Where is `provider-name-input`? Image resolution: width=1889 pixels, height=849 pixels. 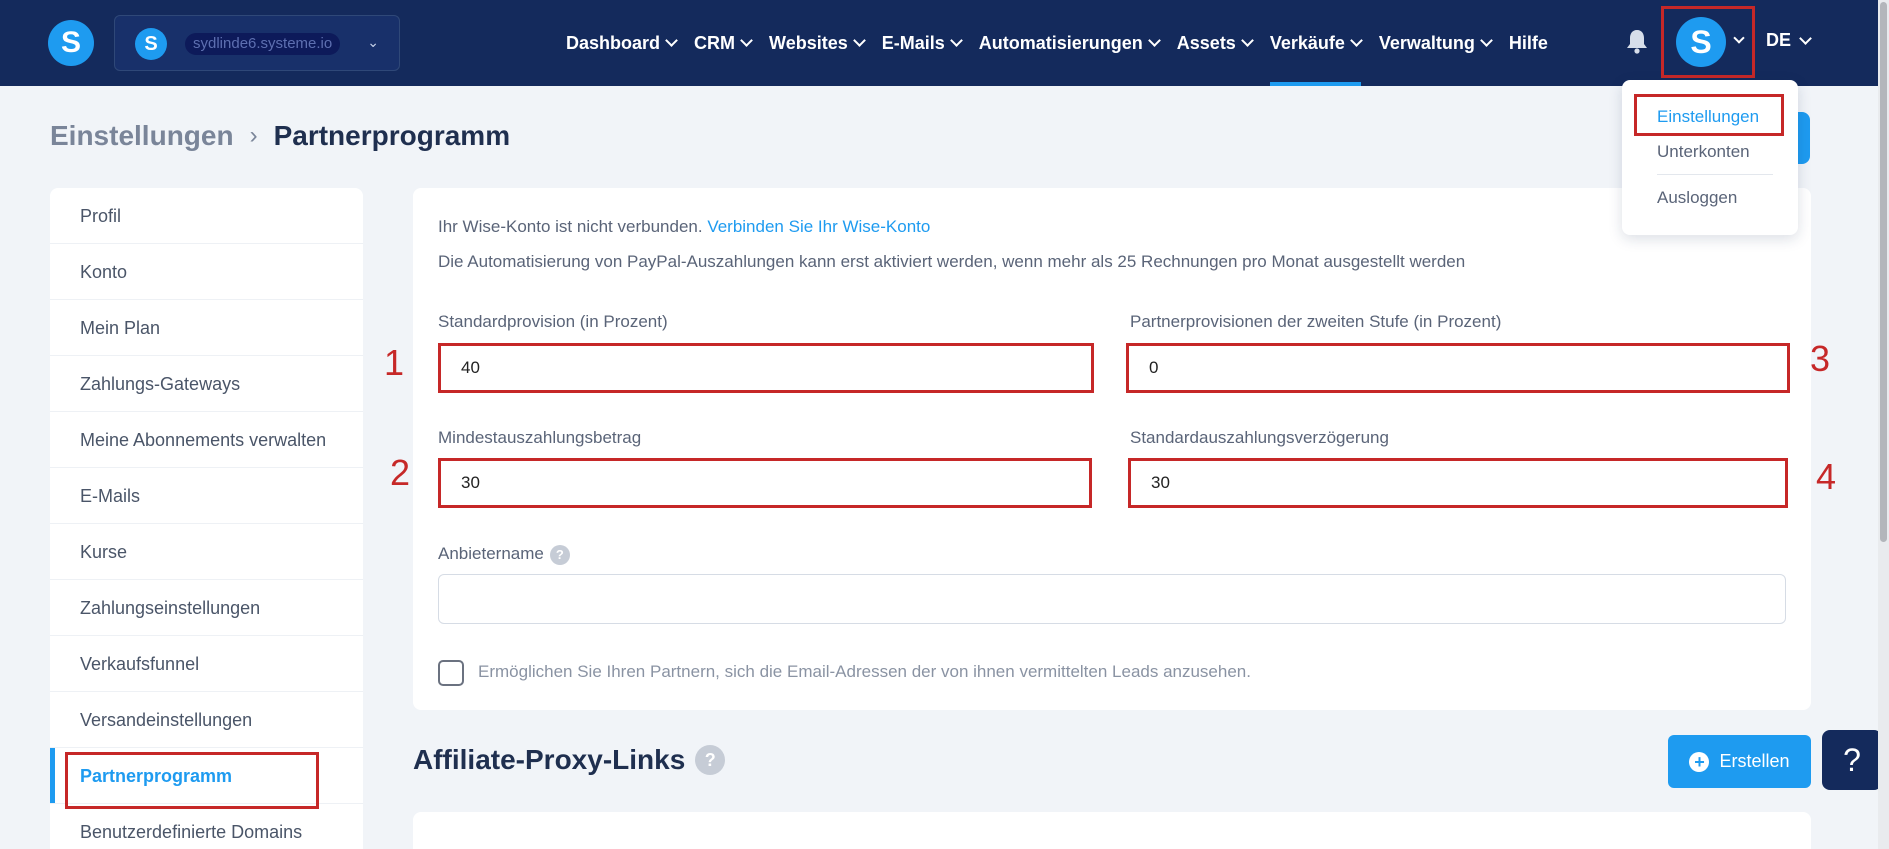
provider-name-input is located at coordinates (1112, 599).